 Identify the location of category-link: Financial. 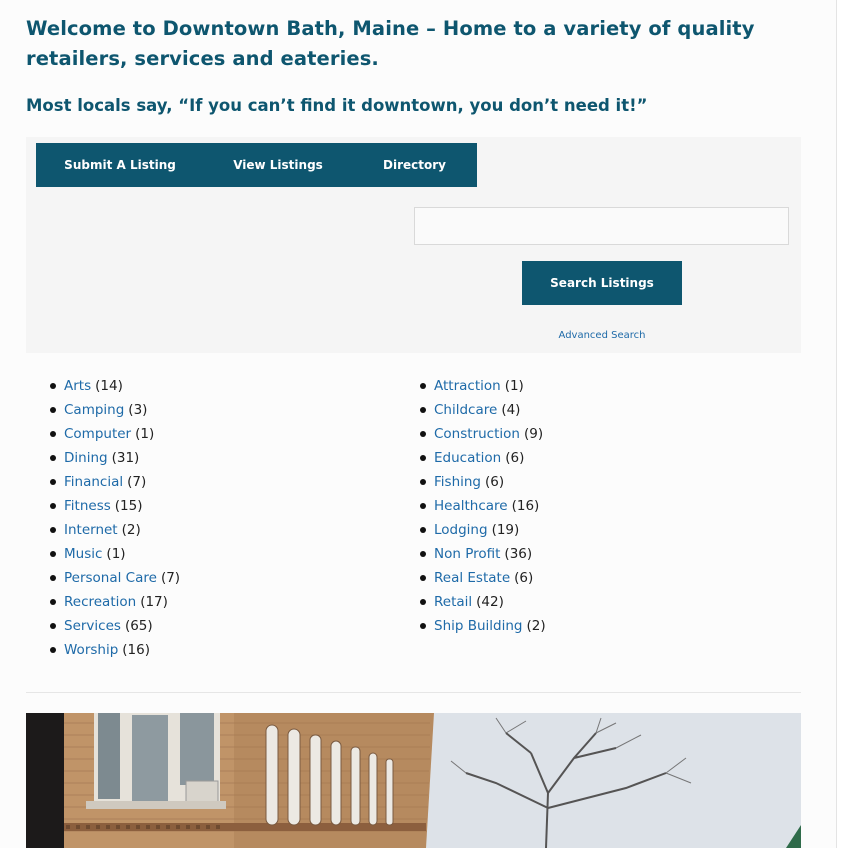
(93, 482).